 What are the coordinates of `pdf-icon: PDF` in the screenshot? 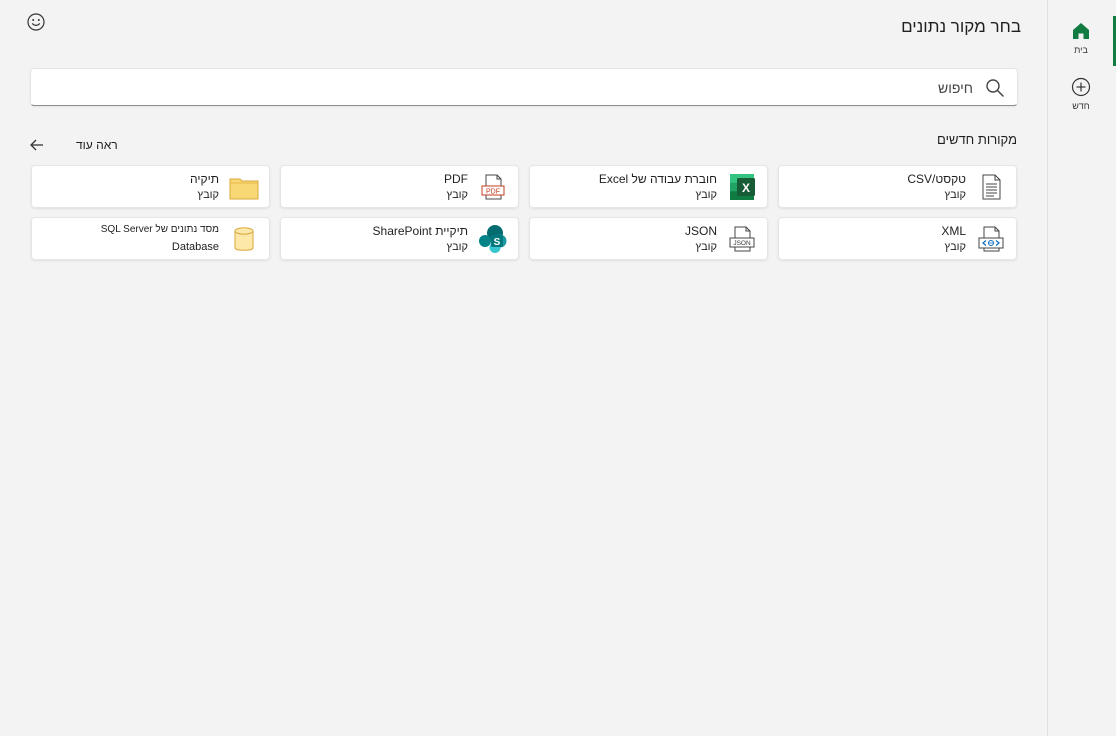 It's located at (493, 187).